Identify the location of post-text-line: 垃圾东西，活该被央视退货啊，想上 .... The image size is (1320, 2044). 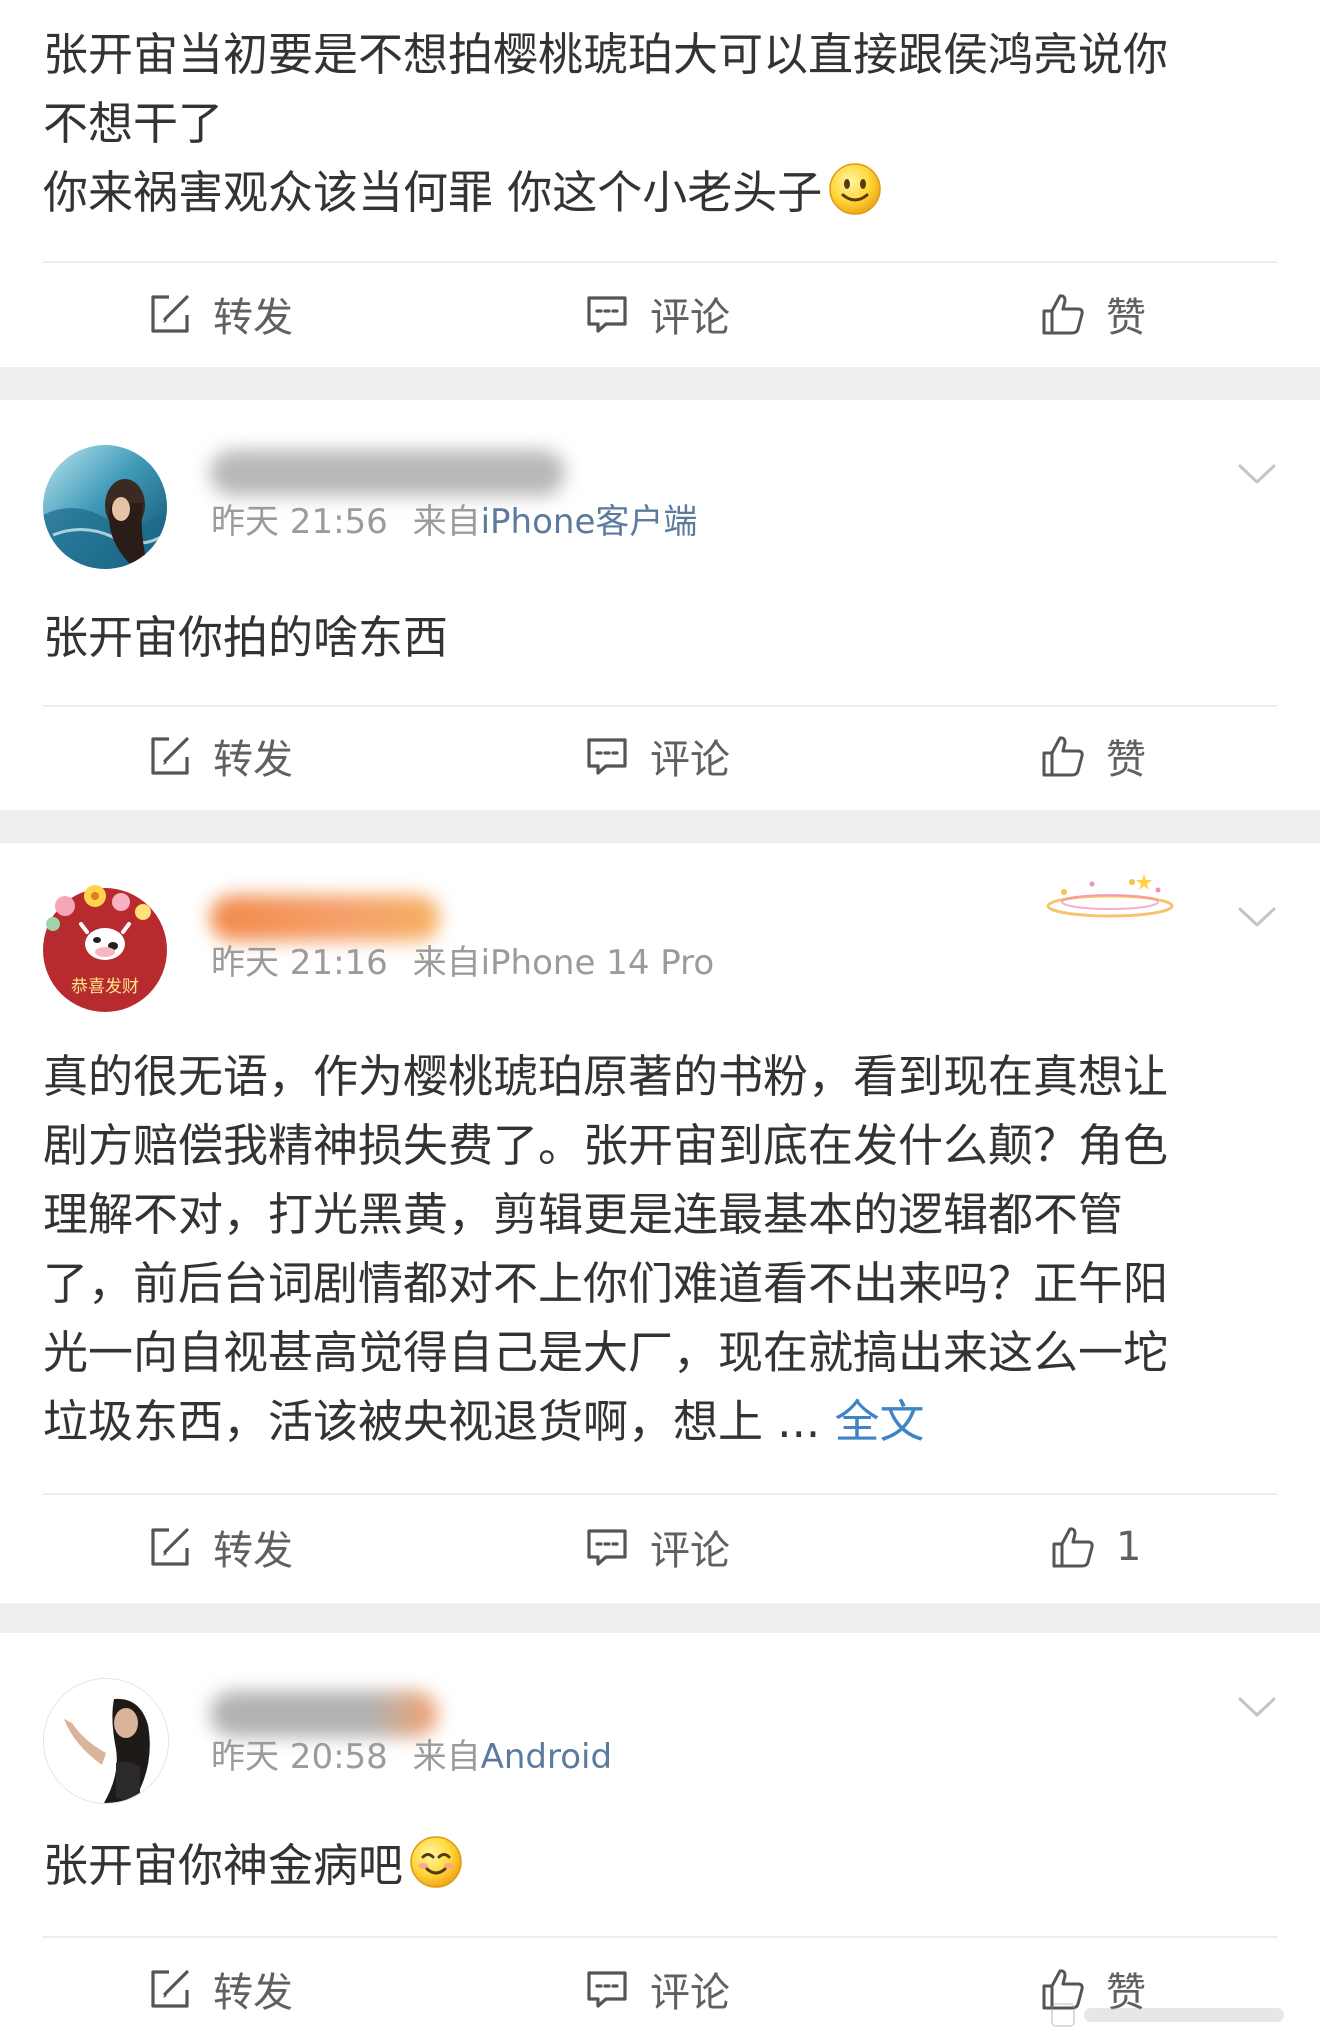
(432, 1421).